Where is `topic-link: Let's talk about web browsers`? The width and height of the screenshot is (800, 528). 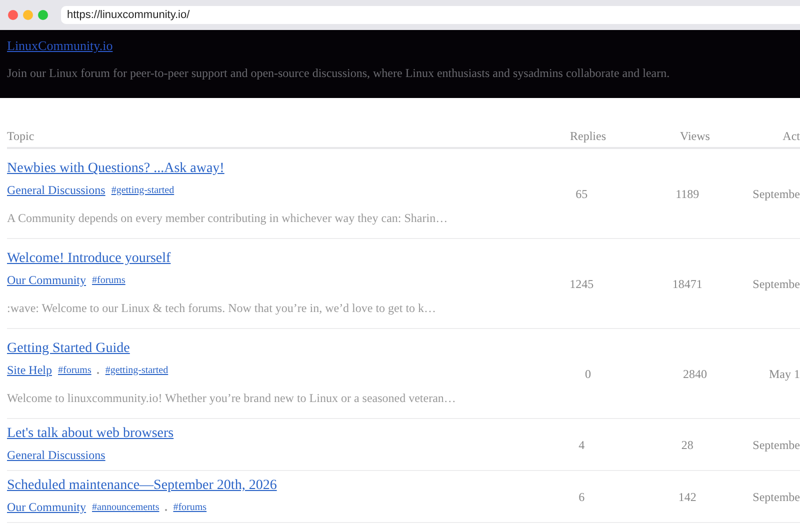 topic-link: Let's talk about web browsers is located at coordinates (90, 434).